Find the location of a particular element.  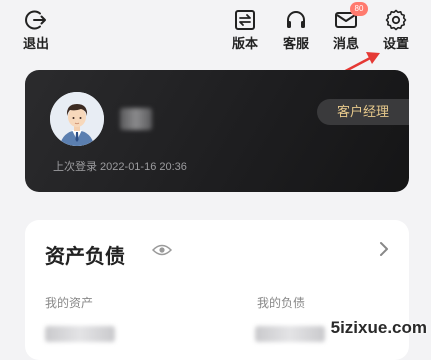

watermark: 5izixue.com is located at coordinates (379, 328).